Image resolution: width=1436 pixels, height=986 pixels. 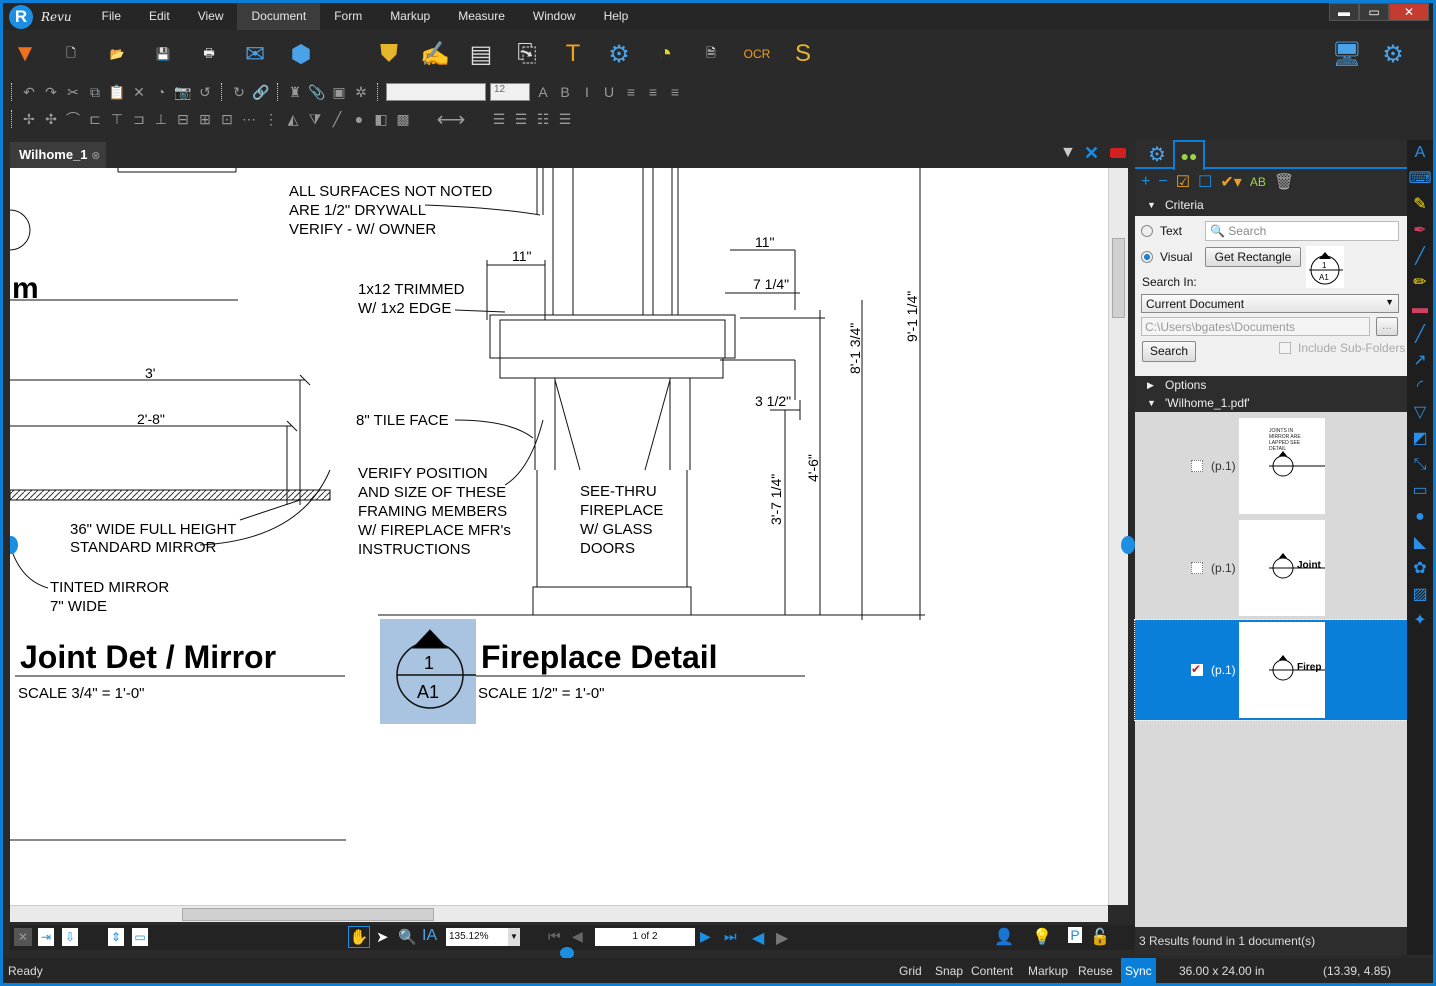 What do you see at coordinates (609, 92) in the screenshot?
I see `underline-icon: U` at bounding box center [609, 92].